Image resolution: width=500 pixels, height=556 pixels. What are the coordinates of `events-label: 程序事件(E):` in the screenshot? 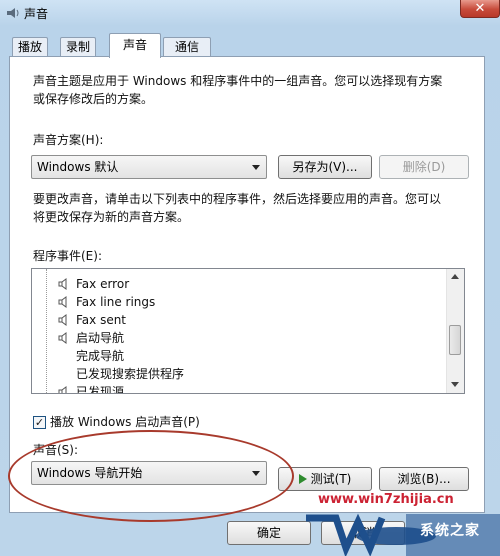 It's located at (67, 256).